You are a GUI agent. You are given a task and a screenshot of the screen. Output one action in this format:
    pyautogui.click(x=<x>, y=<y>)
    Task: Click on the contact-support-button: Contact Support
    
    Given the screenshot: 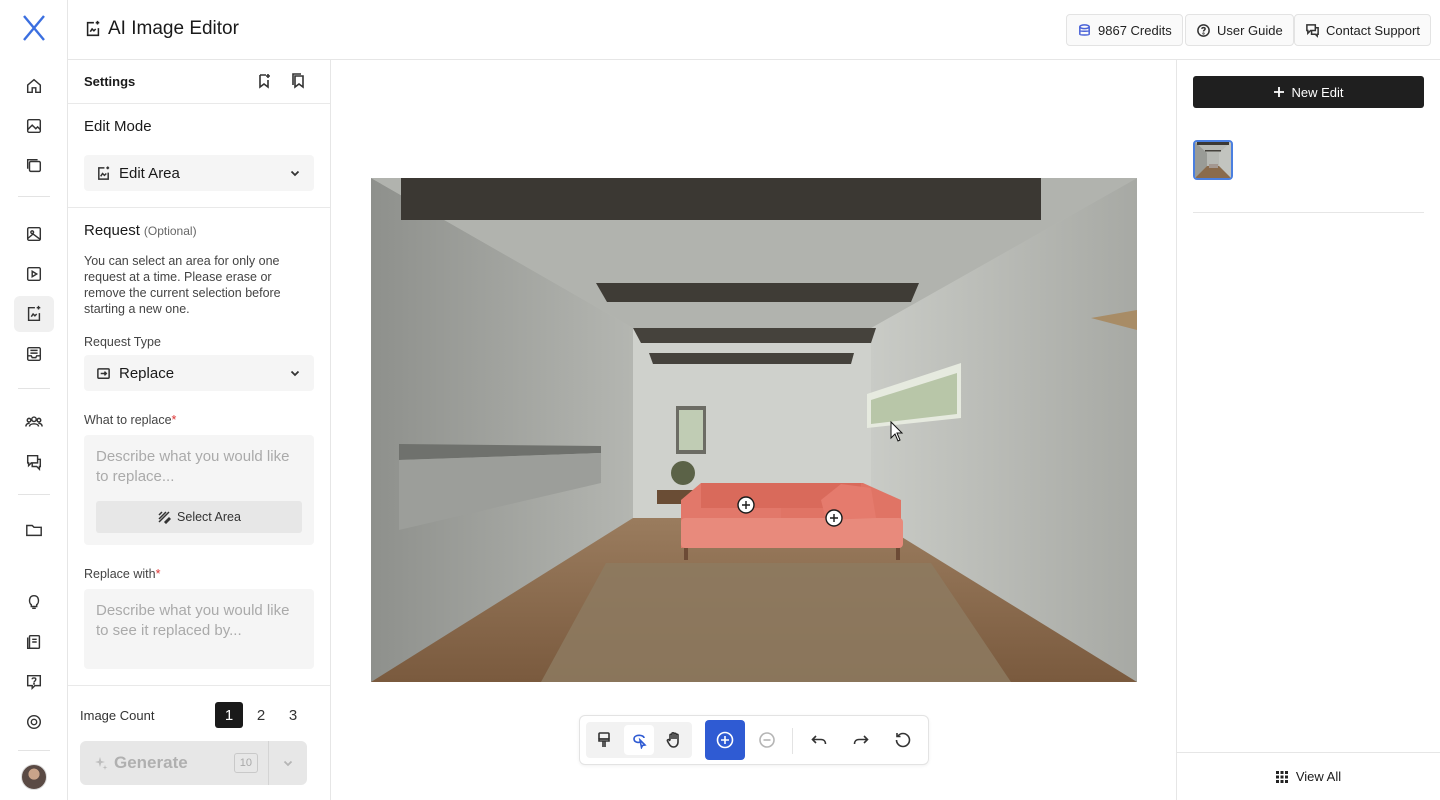 What is the action you would take?
    pyautogui.click(x=1362, y=30)
    